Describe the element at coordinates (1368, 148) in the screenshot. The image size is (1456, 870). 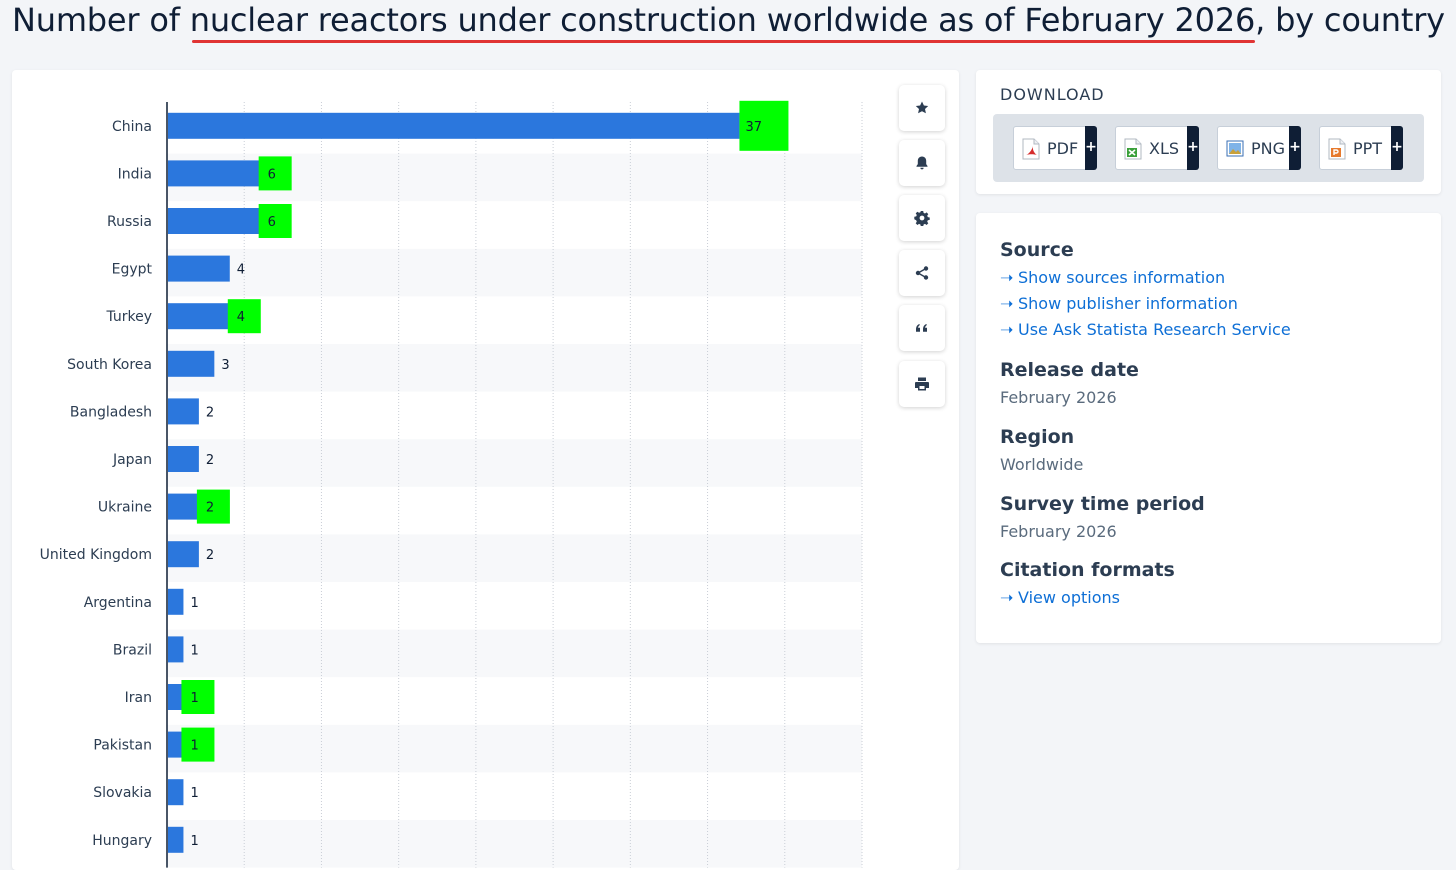
I see `ppt-label: PPT` at that location.